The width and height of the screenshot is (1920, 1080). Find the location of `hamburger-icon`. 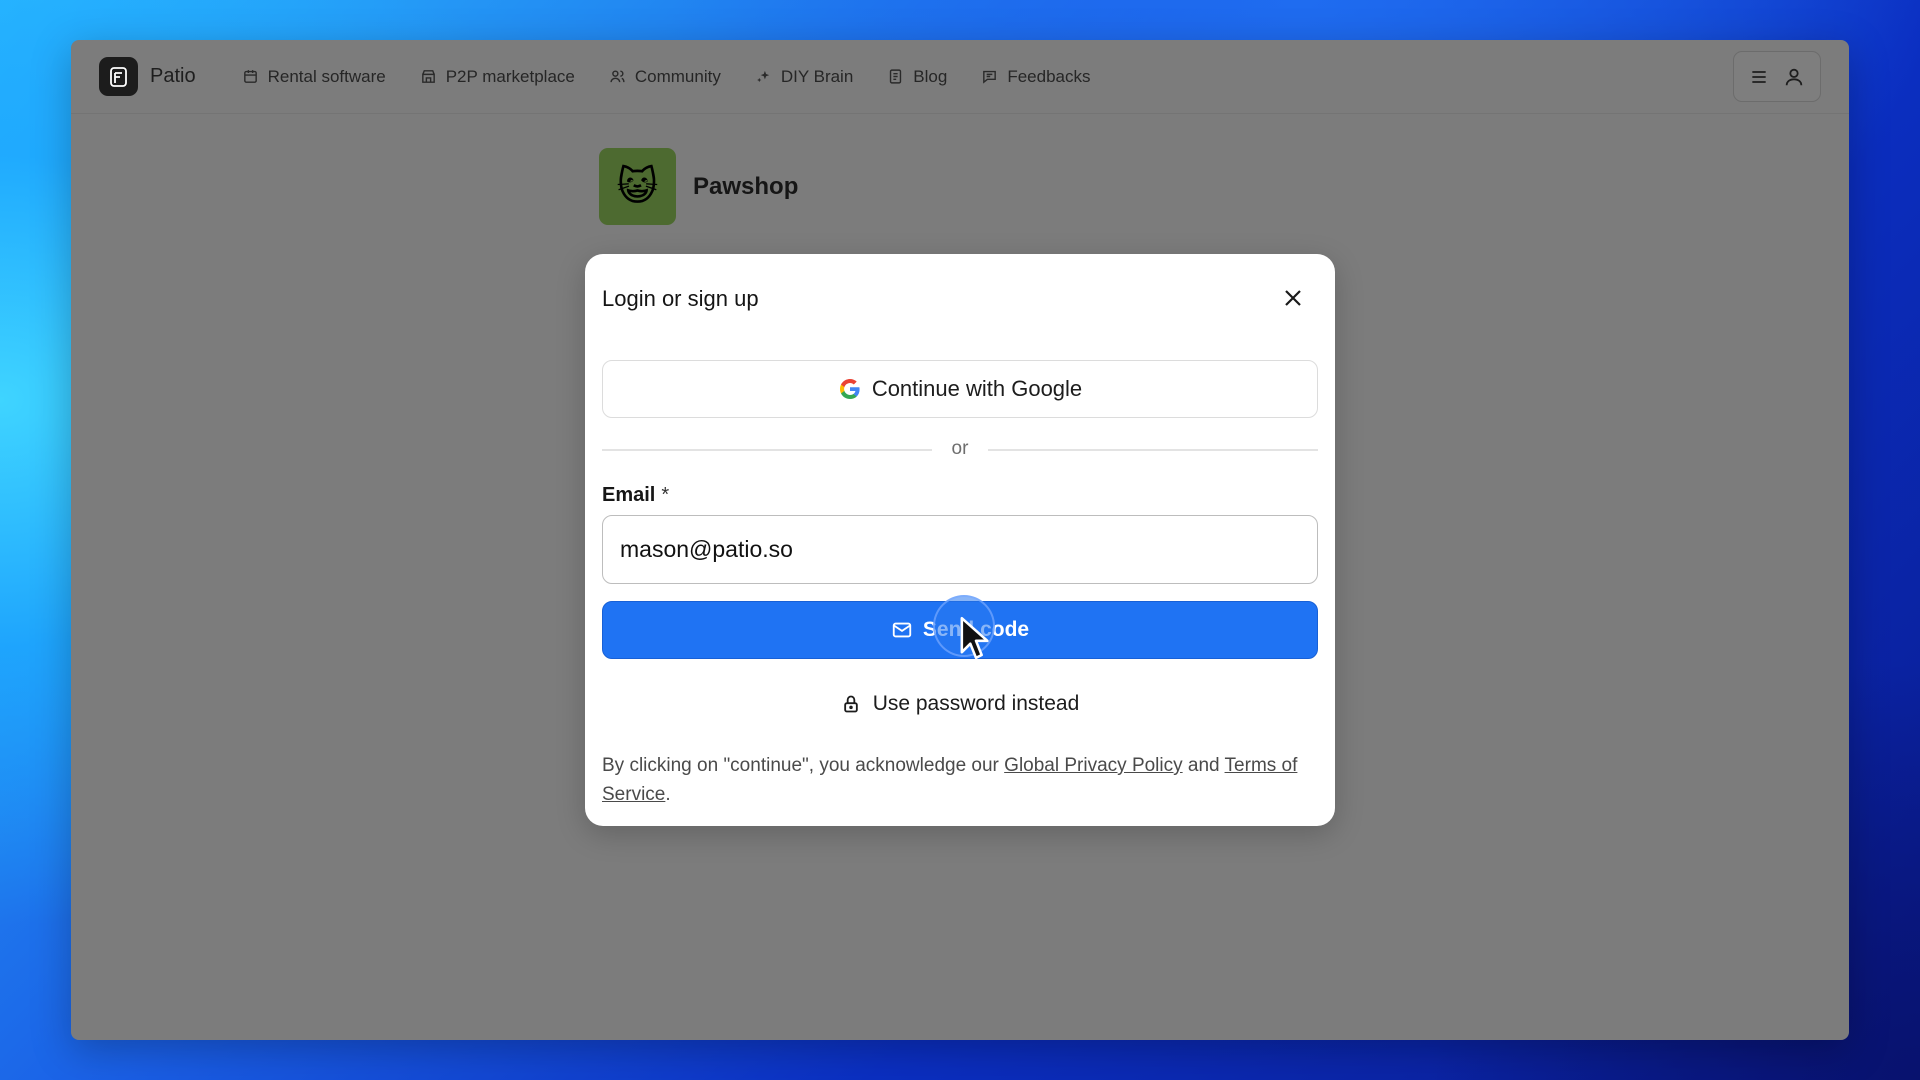

hamburger-icon is located at coordinates (1759, 76).